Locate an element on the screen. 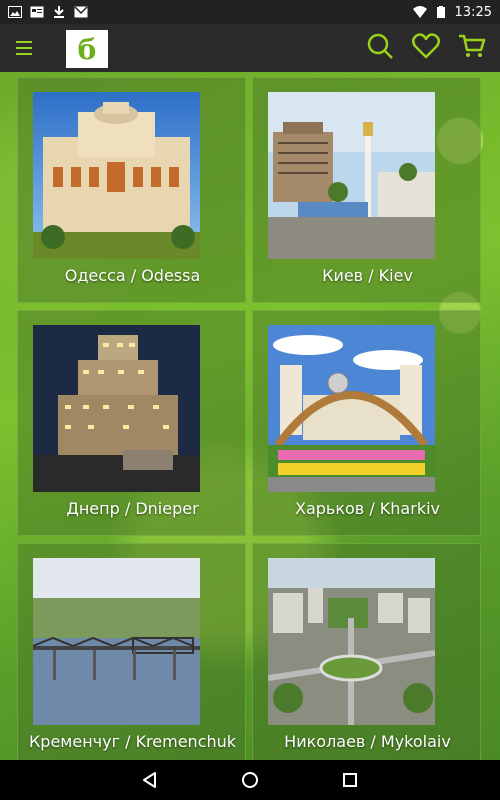 This screenshot has height=800, width=500. city-label: Кременчуг / Kremenchuk is located at coordinates (132, 741).